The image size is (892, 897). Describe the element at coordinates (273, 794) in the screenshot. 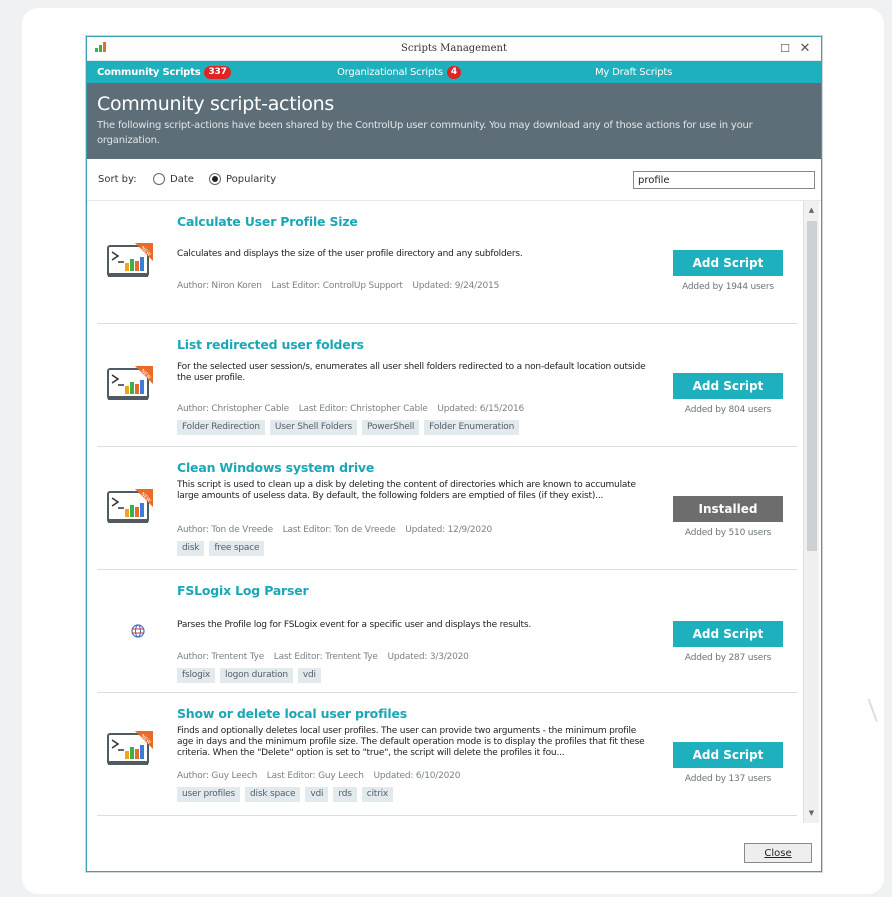

I see `tag: disk space` at that location.